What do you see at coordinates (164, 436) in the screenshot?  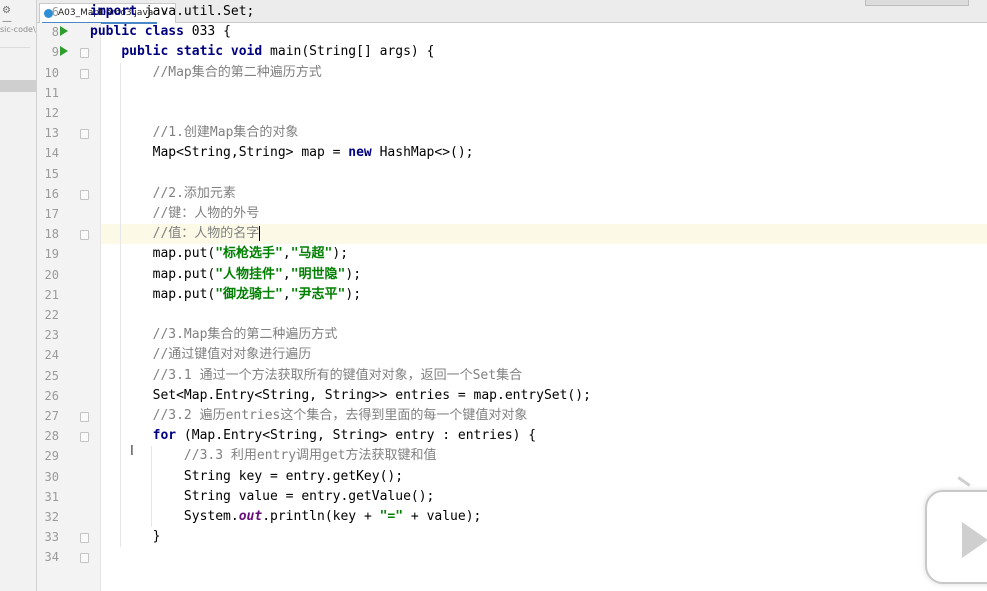 I see `keyword-token: for` at bounding box center [164, 436].